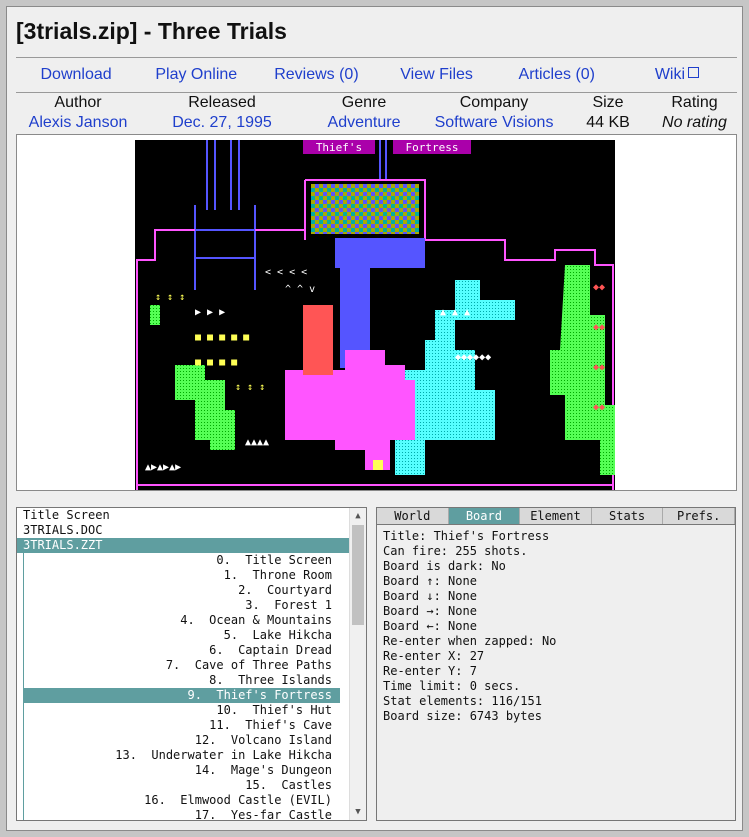 The image size is (749, 837). I want to click on board-list-item: 15. Castles, so click(182, 785).